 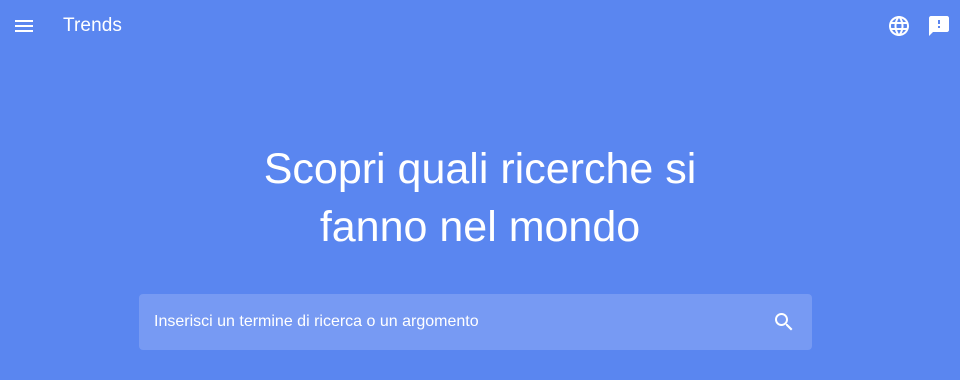 I want to click on hamburger-menu-icon, so click(x=24, y=26).